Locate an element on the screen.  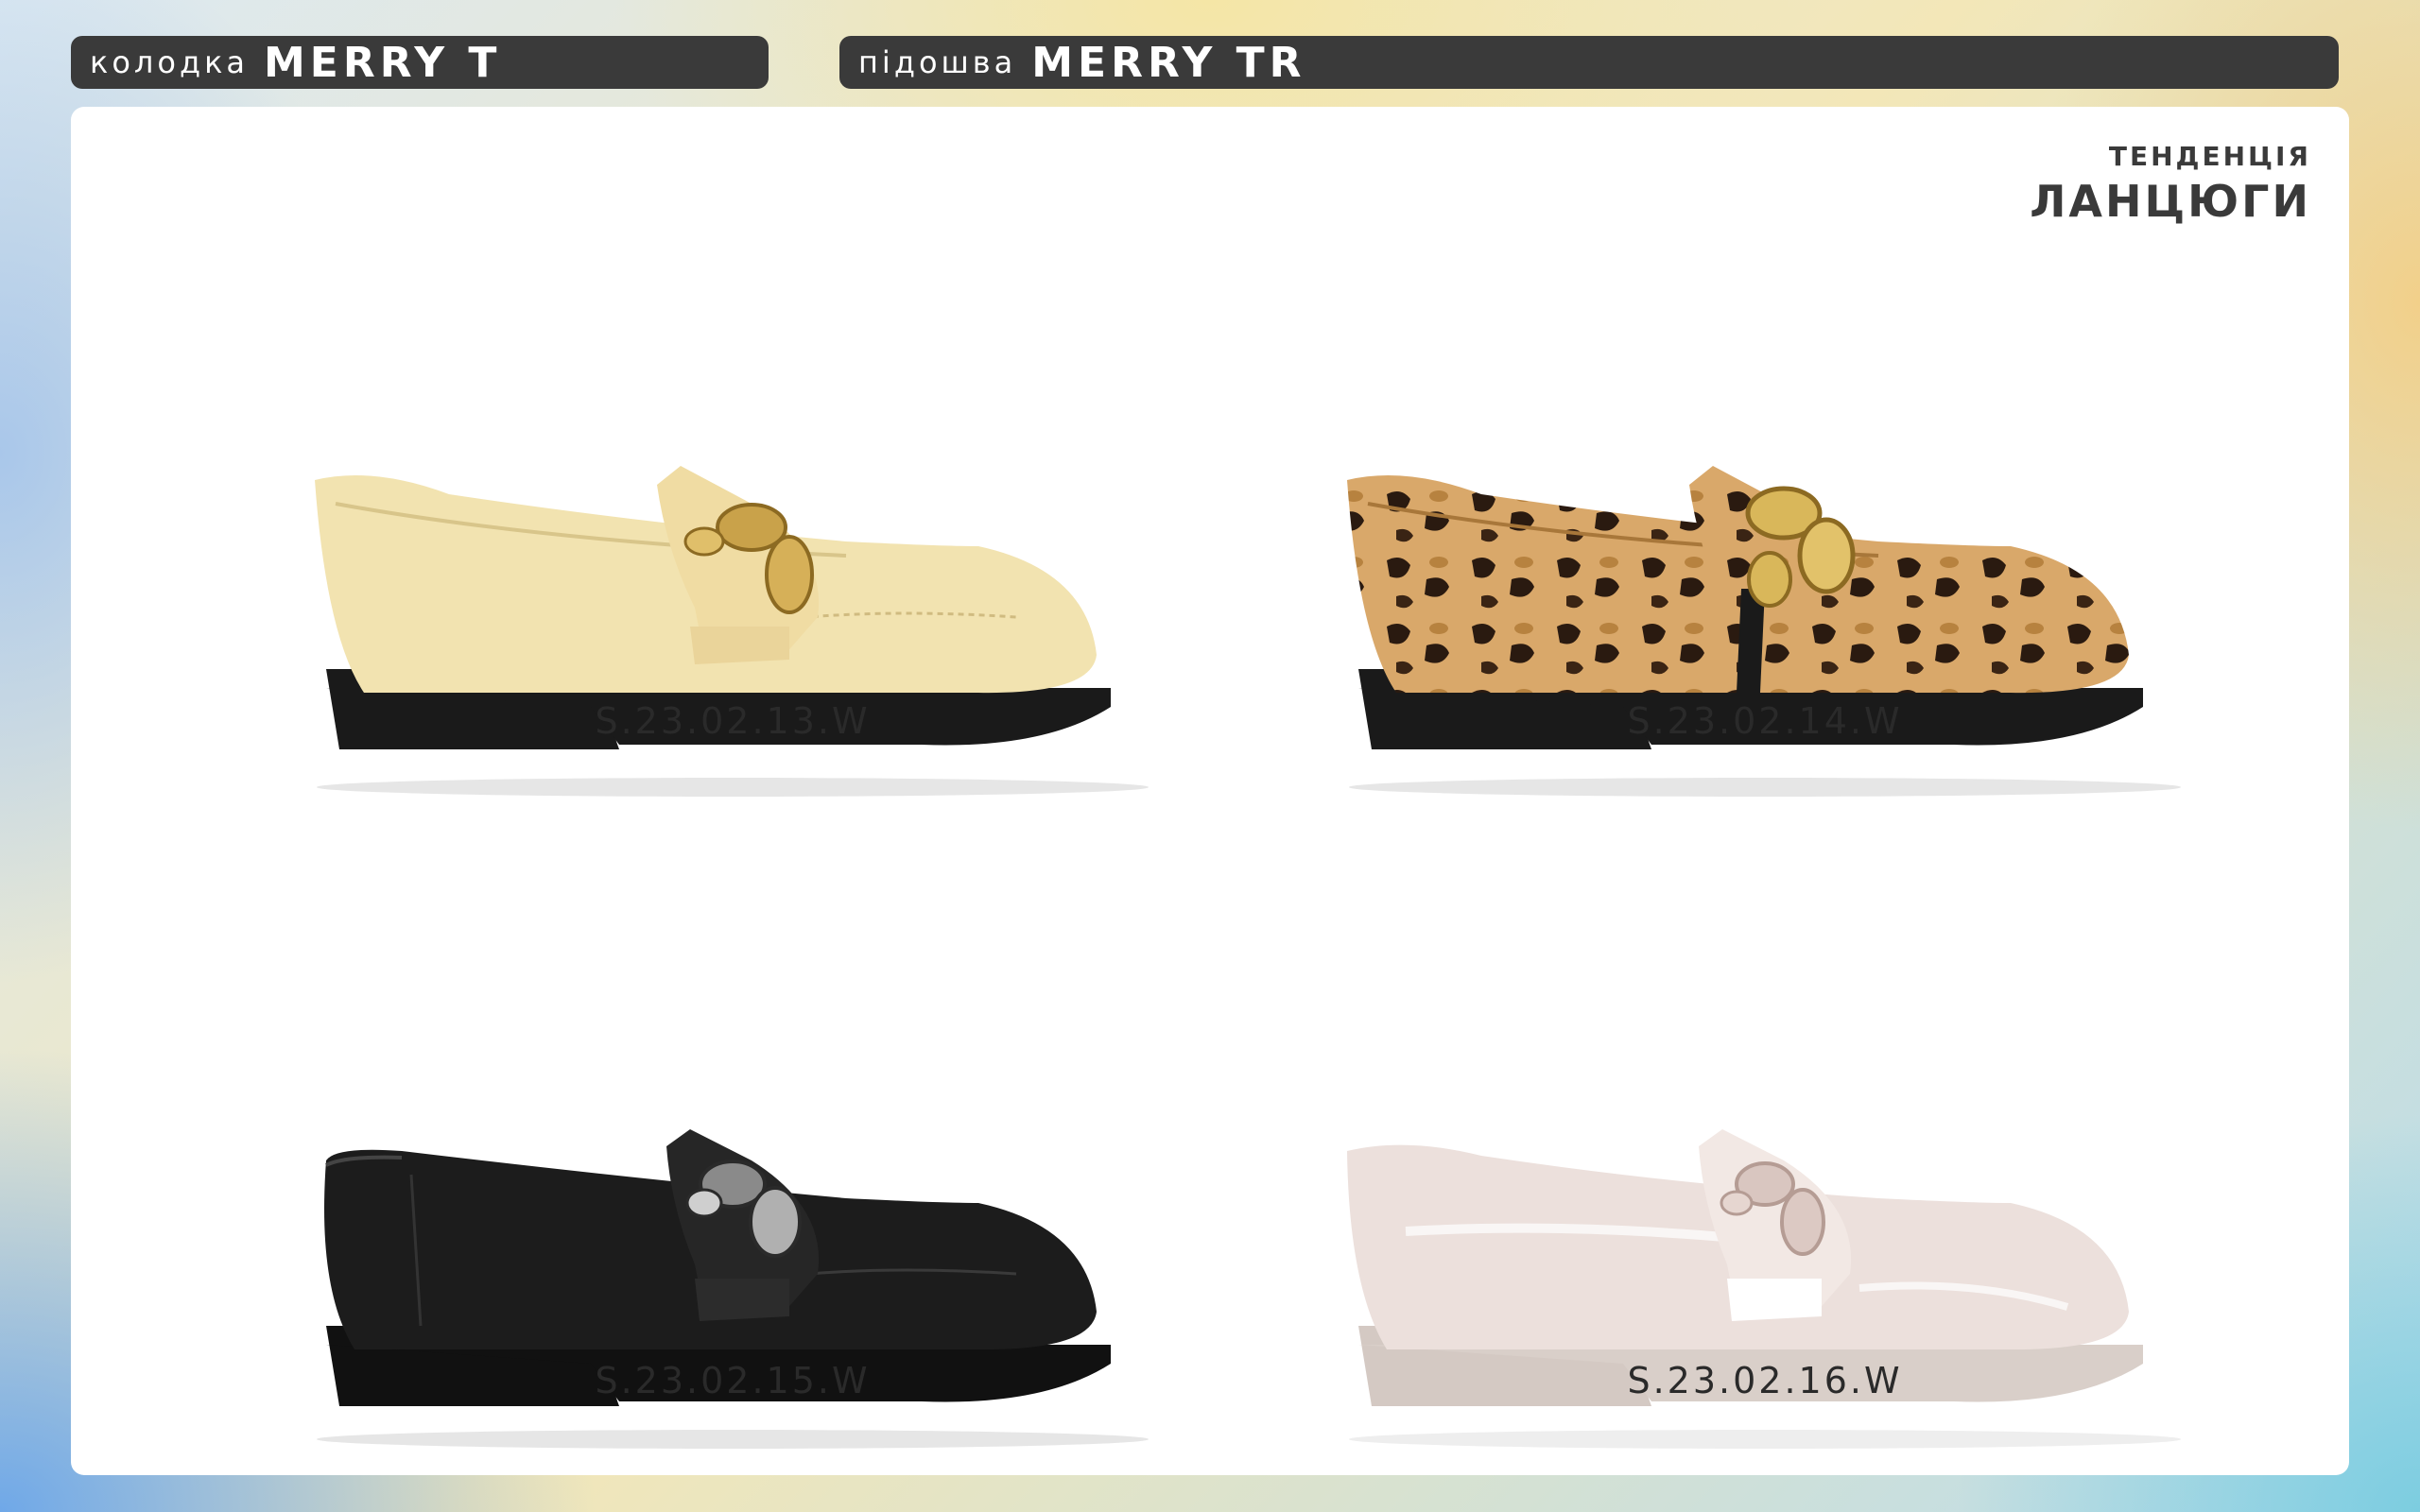
product-sku: S.23.02.13.W is located at coordinates (733, 721).